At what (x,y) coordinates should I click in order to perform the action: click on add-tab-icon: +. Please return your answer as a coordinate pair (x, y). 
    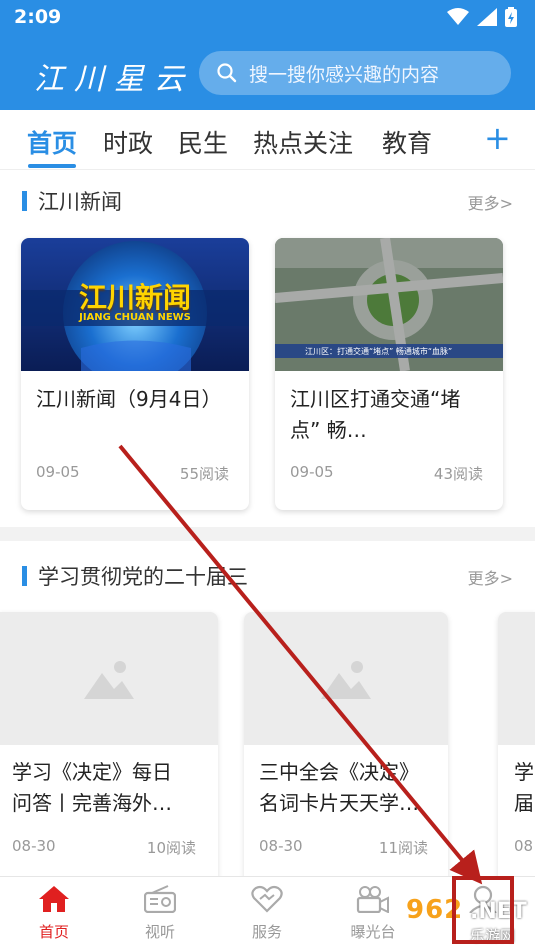
    Looking at the image, I should click on (497, 138).